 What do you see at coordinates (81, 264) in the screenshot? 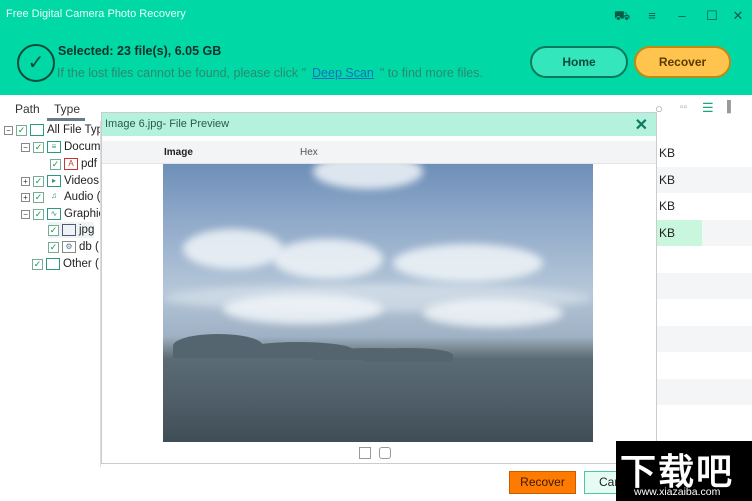
I see `tree-label: Other (` at bounding box center [81, 264].